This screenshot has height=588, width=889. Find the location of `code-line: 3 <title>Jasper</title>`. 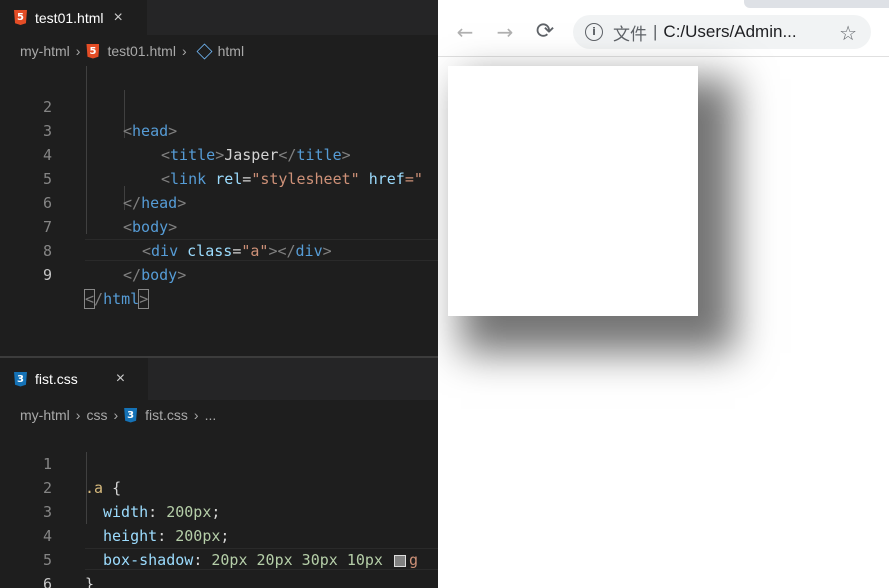

code-line: 3 <title>Jasper</title> is located at coordinates (219, 129).